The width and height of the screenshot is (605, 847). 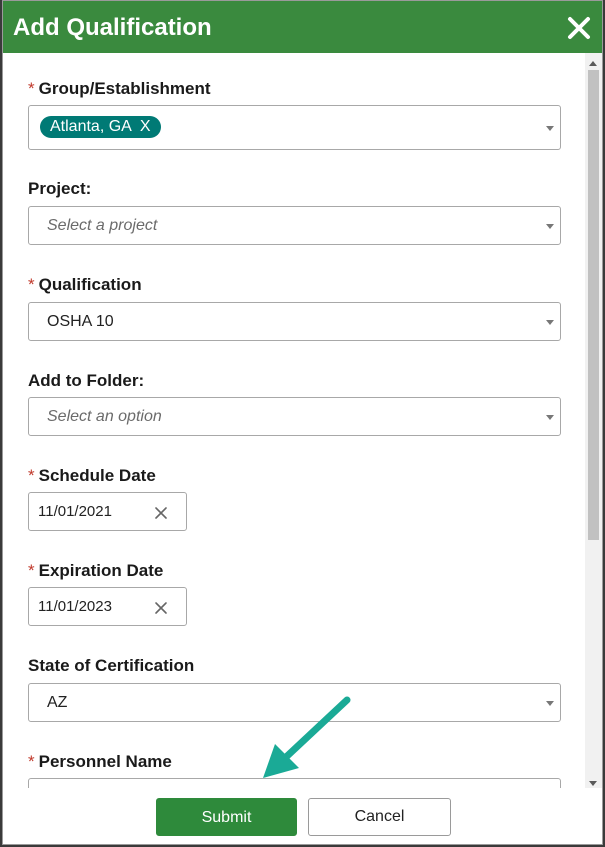 What do you see at coordinates (57, 702) in the screenshot?
I see `state-value: AZ` at bounding box center [57, 702].